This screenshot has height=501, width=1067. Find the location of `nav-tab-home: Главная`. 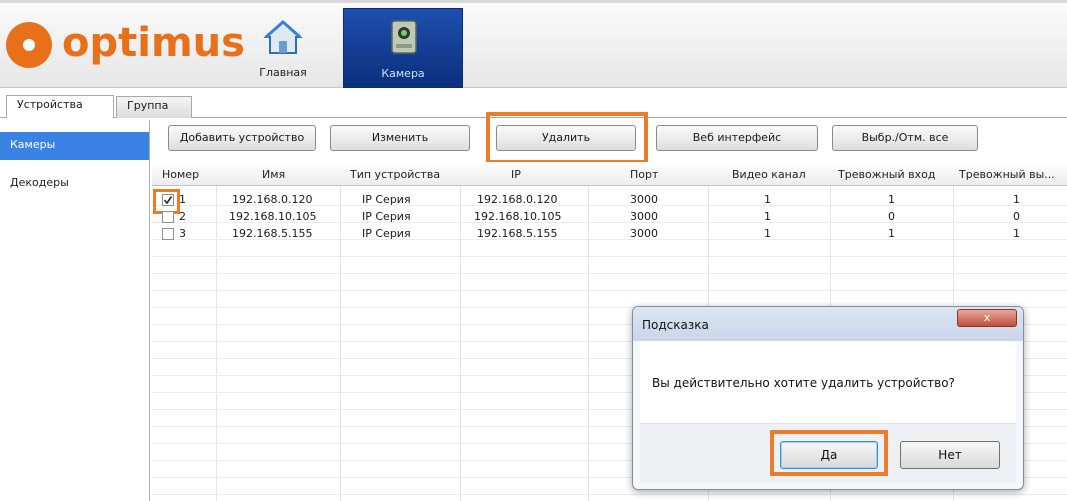

nav-tab-home: Главная is located at coordinates (283, 48).